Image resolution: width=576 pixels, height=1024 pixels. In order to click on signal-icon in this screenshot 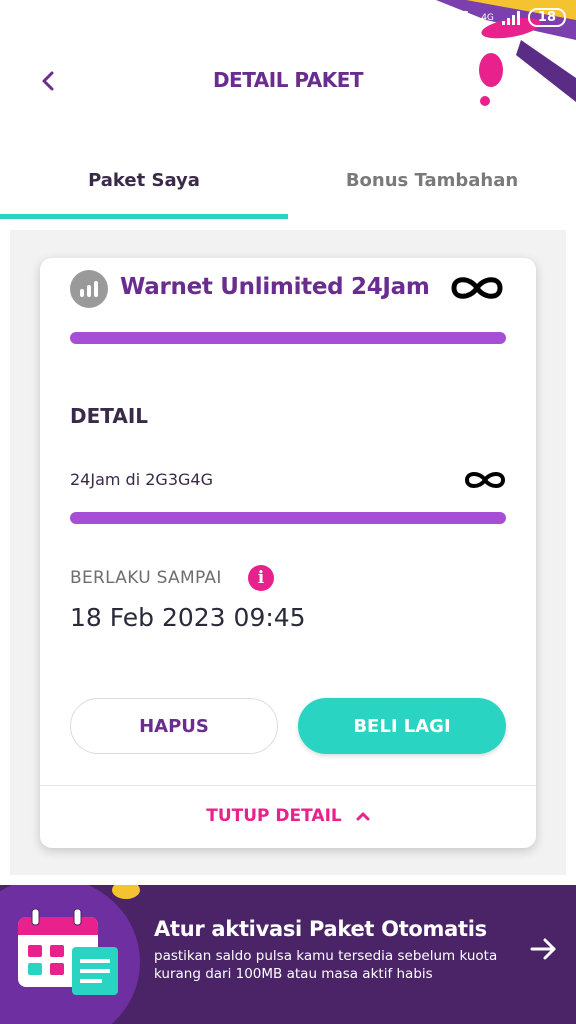, I will do `click(510, 17)`.